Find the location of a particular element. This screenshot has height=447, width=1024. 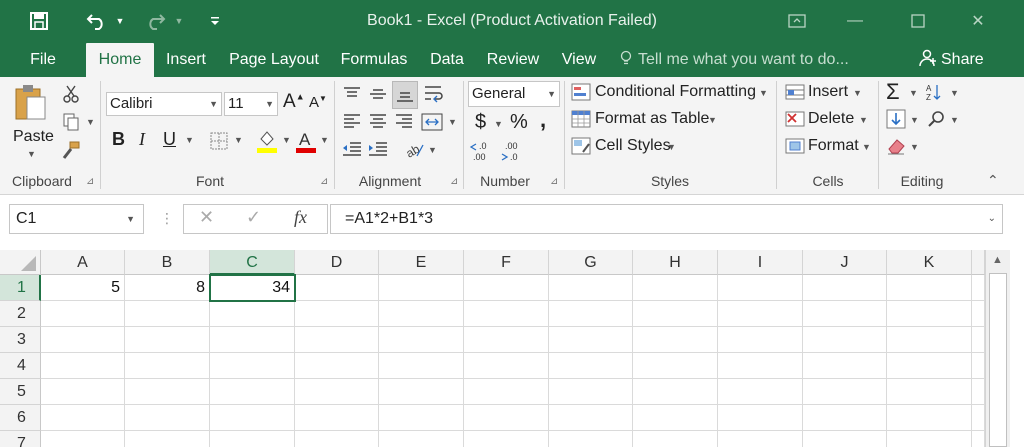

column-header-partial is located at coordinates (978, 262).